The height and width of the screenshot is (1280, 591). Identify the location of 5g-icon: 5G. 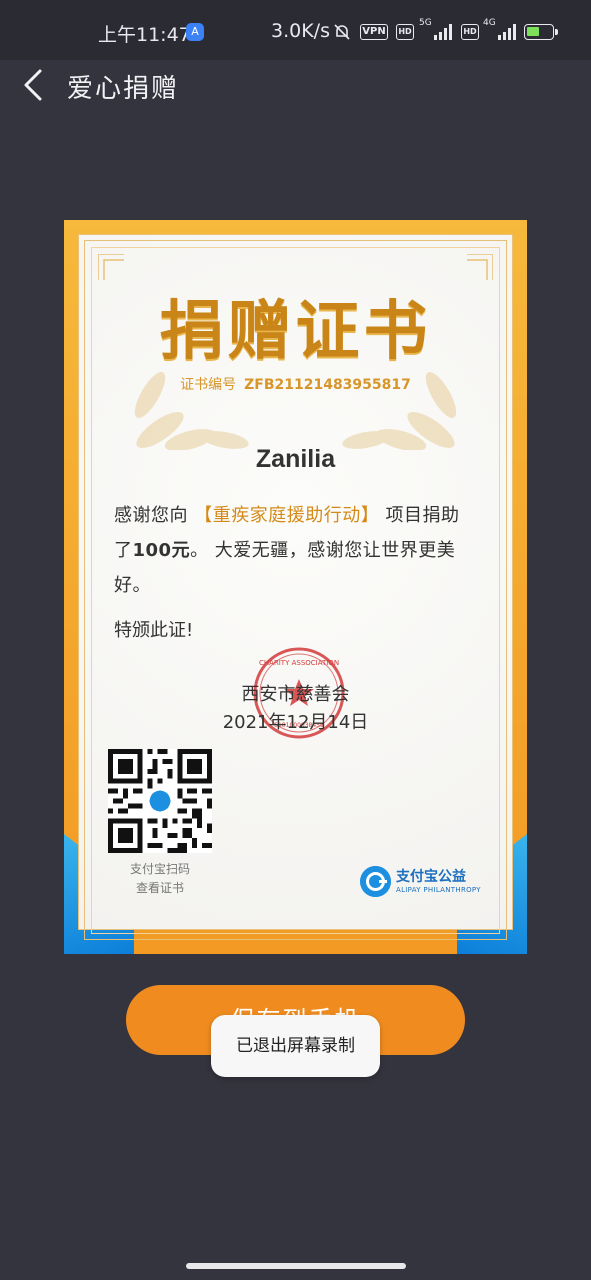
(425, 23).